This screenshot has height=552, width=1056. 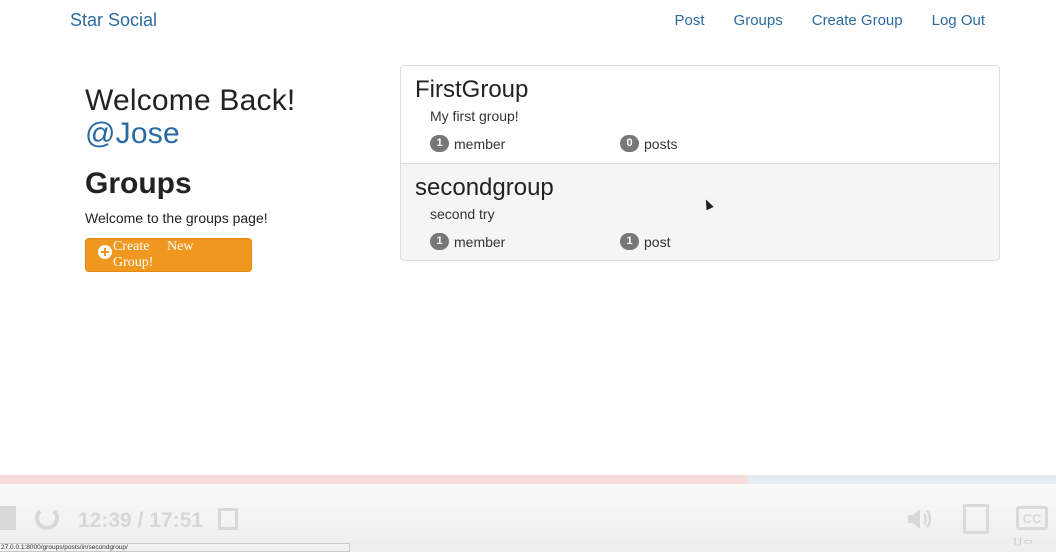 What do you see at coordinates (958, 20) in the screenshot?
I see `nav-logout-link: Log Out` at bounding box center [958, 20].